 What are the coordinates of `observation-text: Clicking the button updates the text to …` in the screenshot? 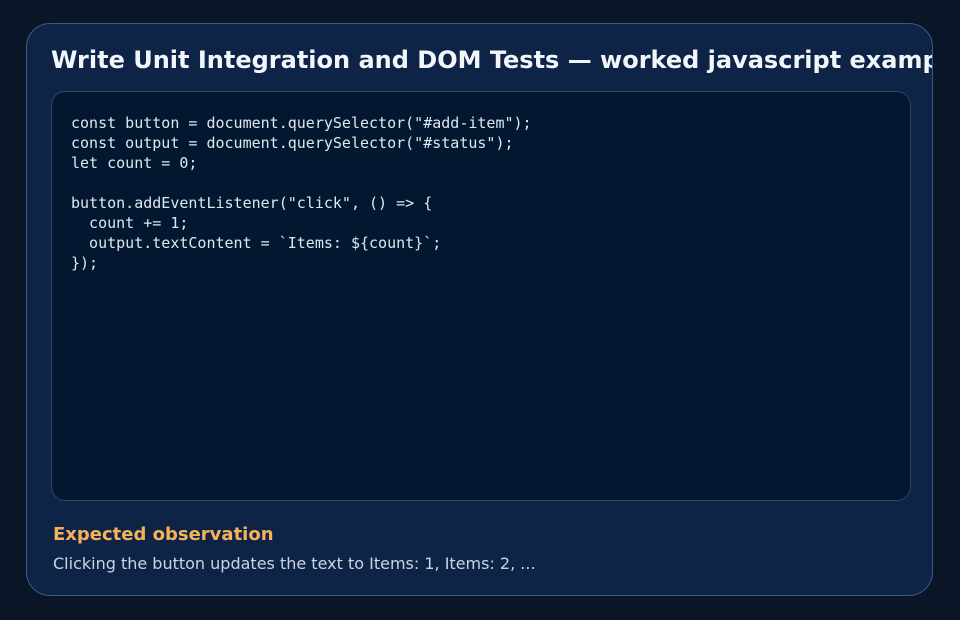 It's located at (294, 563).